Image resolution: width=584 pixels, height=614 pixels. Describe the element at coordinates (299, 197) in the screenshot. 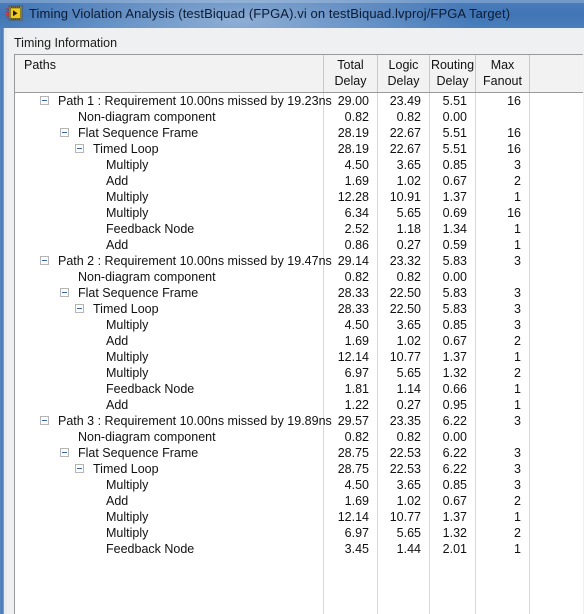

I see `table-row: Multiply 12.28 10.91 1.37 1` at that location.